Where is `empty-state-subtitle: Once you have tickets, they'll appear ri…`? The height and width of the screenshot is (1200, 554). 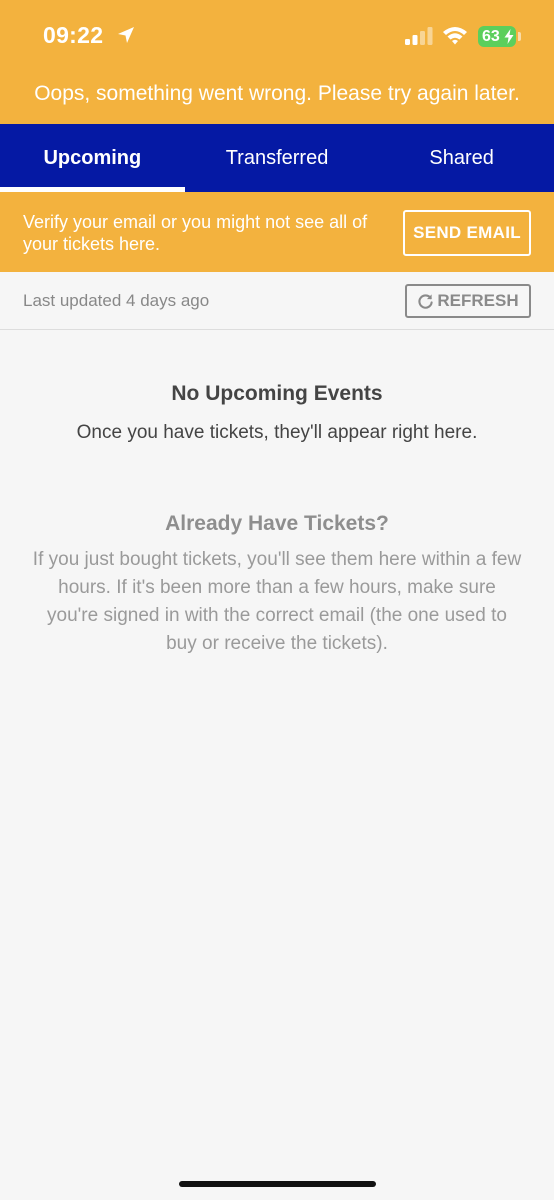 empty-state-subtitle: Once you have tickets, they'll appear ri… is located at coordinates (277, 432).